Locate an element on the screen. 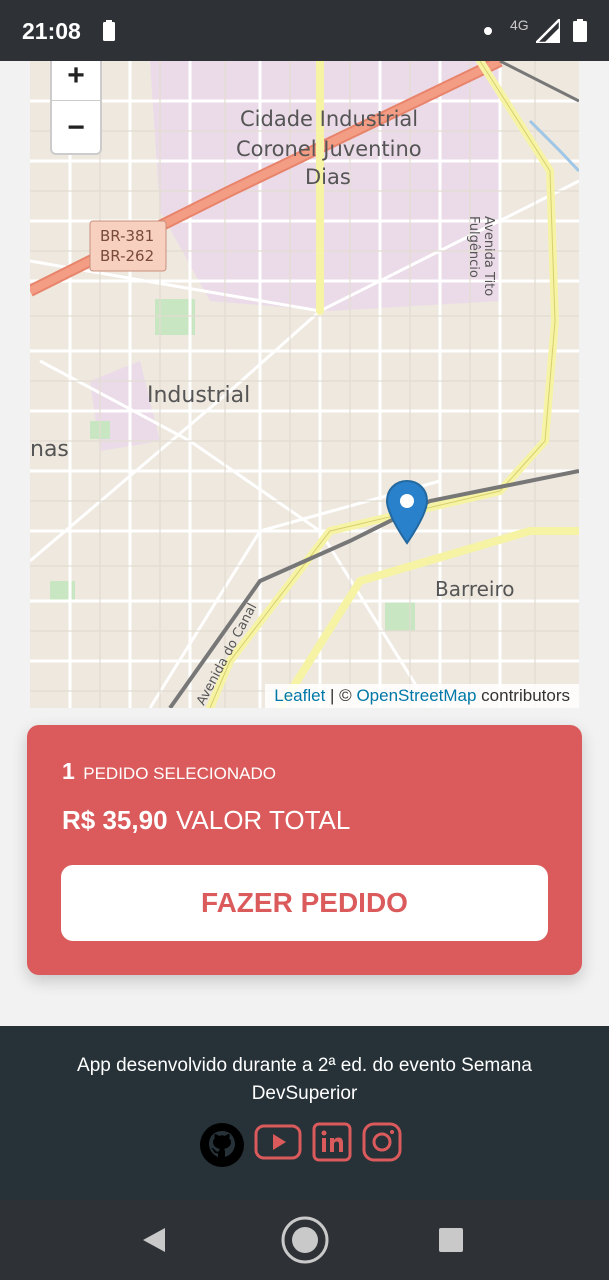 The height and width of the screenshot is (1280, 609). battery-icon is located at coordinates (580, 30).